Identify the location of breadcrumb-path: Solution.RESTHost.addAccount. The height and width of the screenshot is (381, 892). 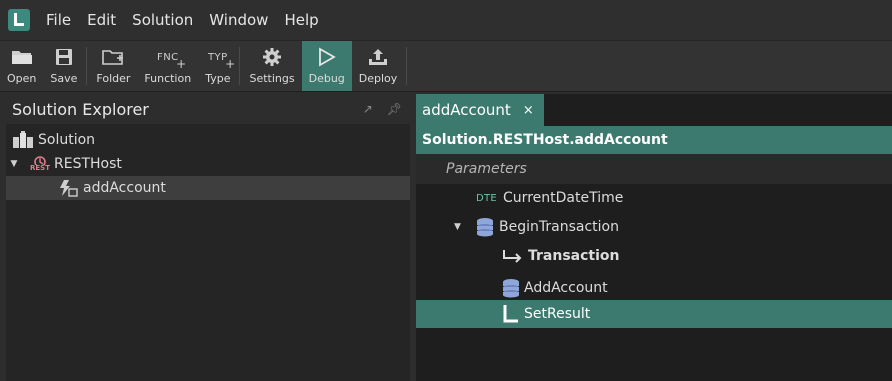
(545, 140).